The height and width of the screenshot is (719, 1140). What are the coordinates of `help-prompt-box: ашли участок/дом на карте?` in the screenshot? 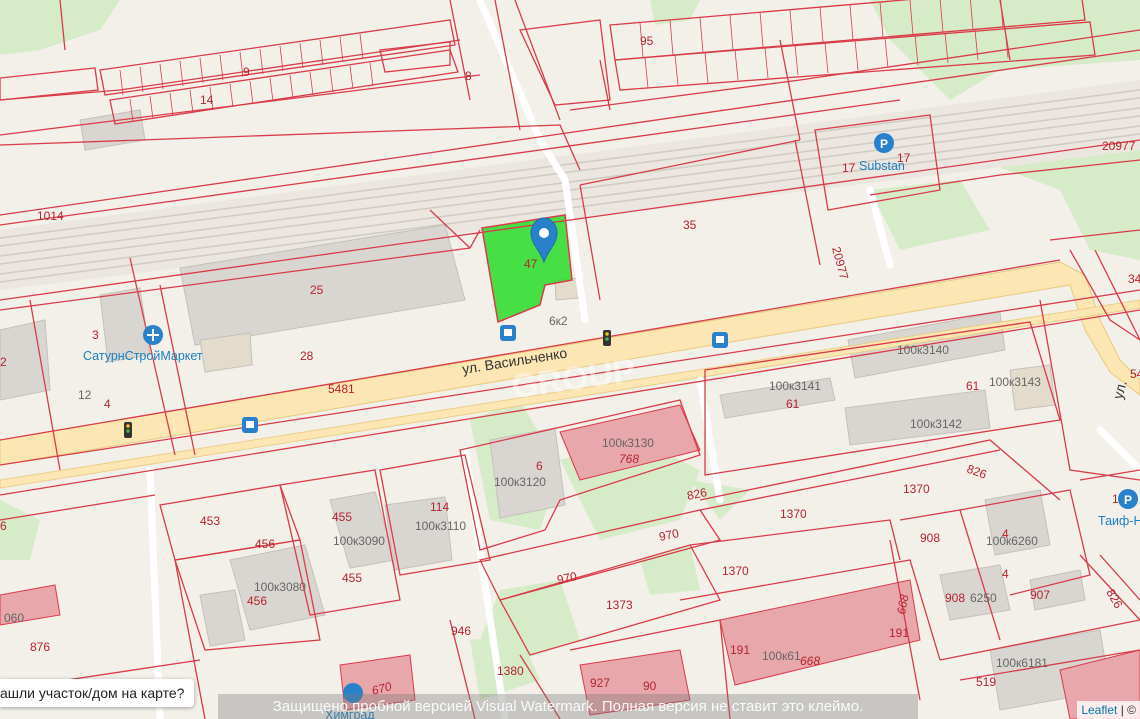 It's located at (97, 693).